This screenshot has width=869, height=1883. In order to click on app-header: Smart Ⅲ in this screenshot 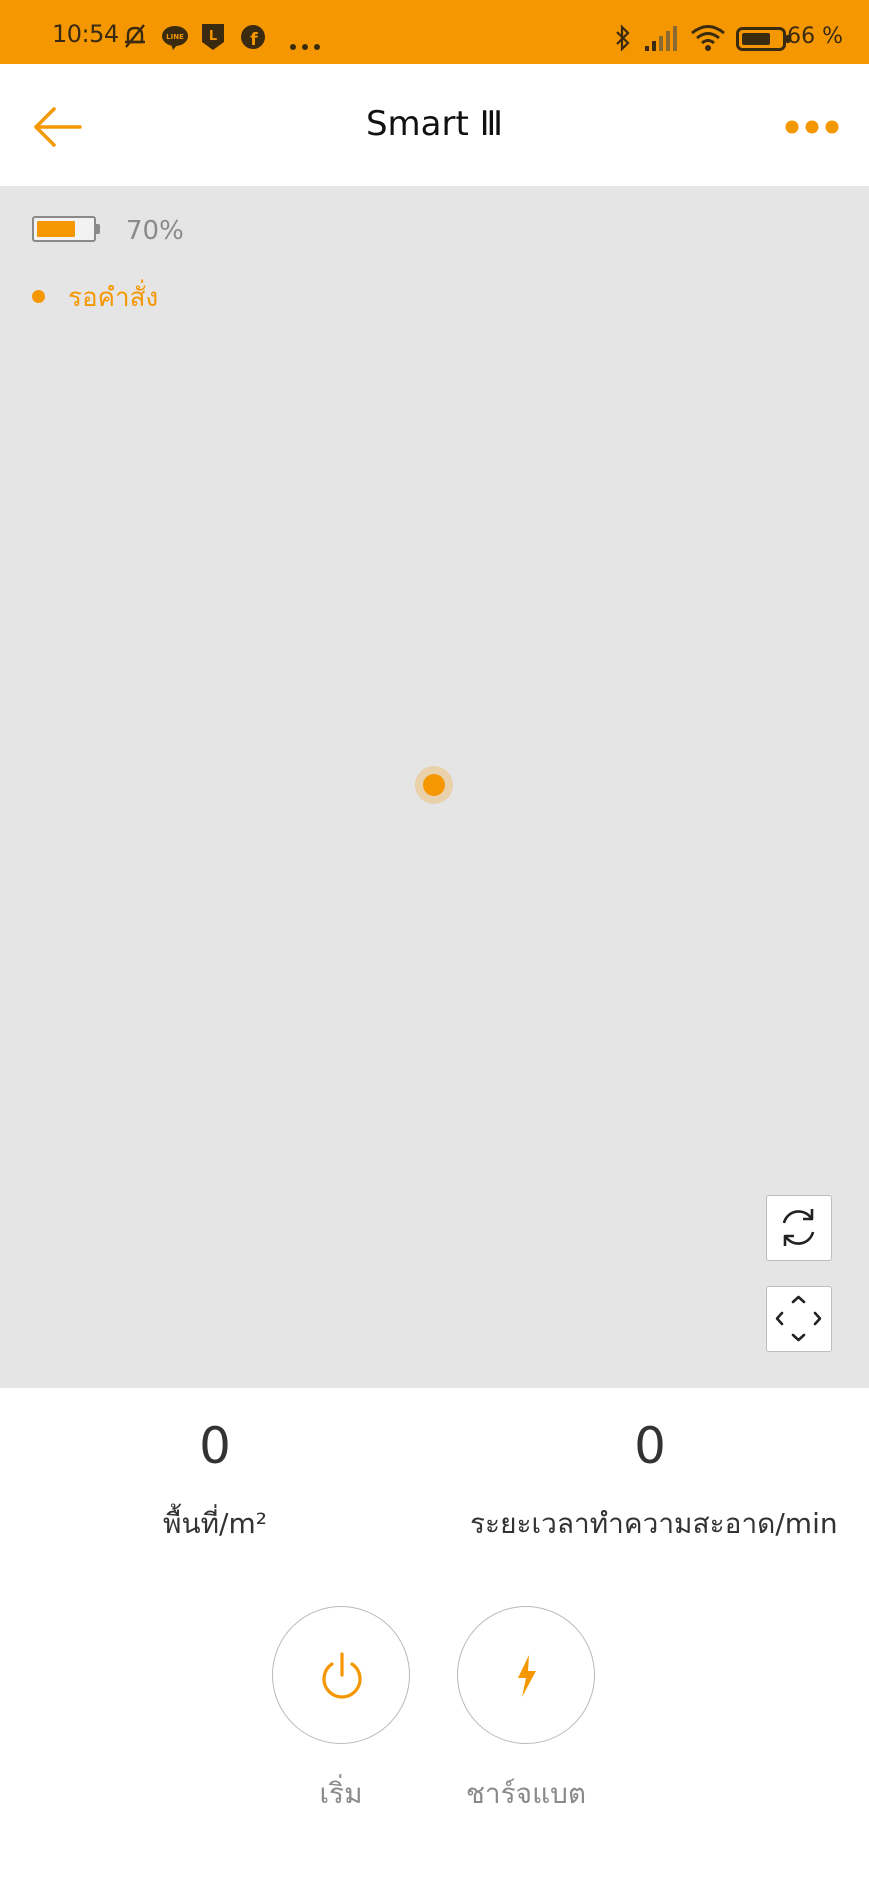, I will do `click(434, 125)`.